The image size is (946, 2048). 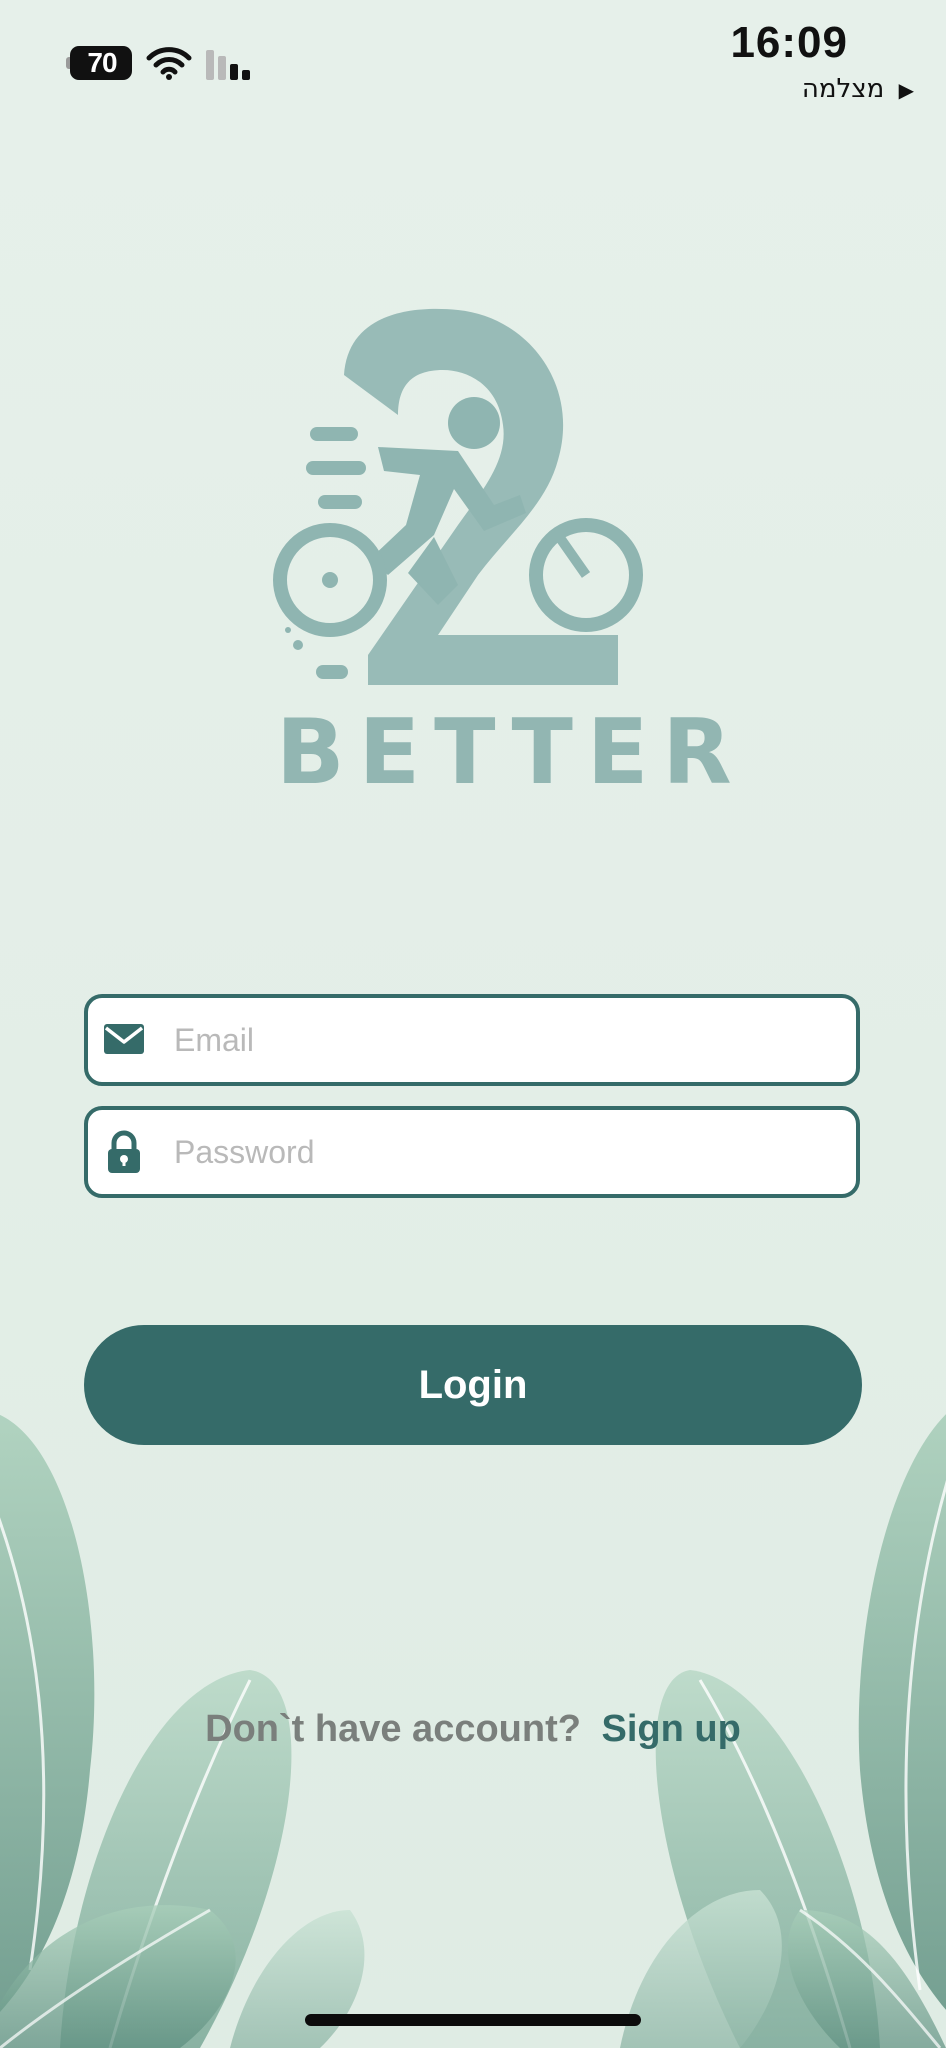 I want to click on status-time: 16:09, so click(x=789, y=42).